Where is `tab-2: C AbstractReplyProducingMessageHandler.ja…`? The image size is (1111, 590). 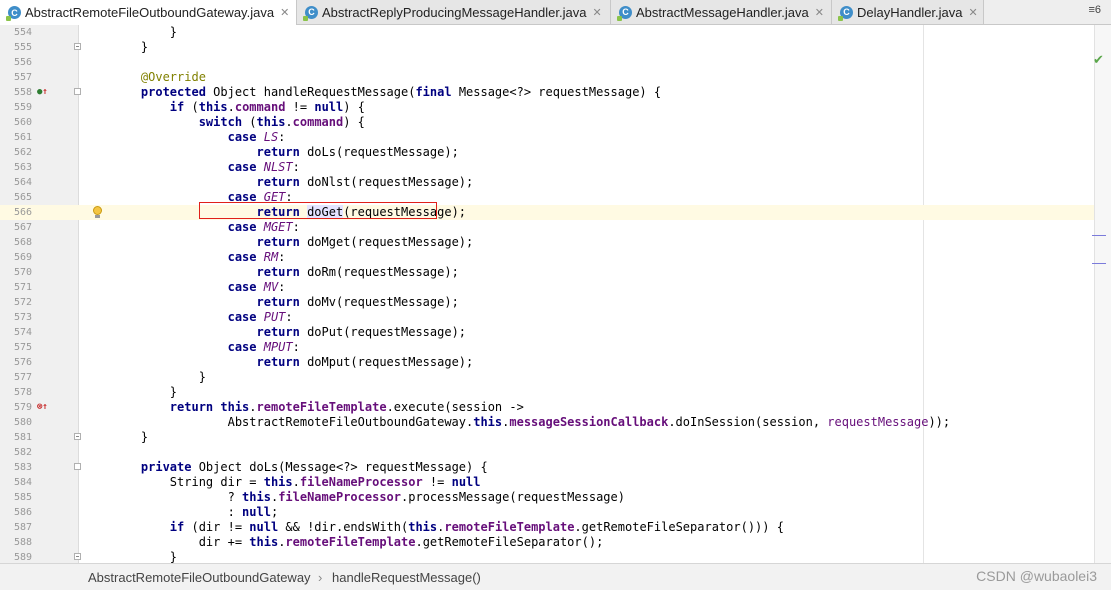 tab-2: C AbstractReplyProducingMessageHandler.ja… is located at coordinates (454, 12).